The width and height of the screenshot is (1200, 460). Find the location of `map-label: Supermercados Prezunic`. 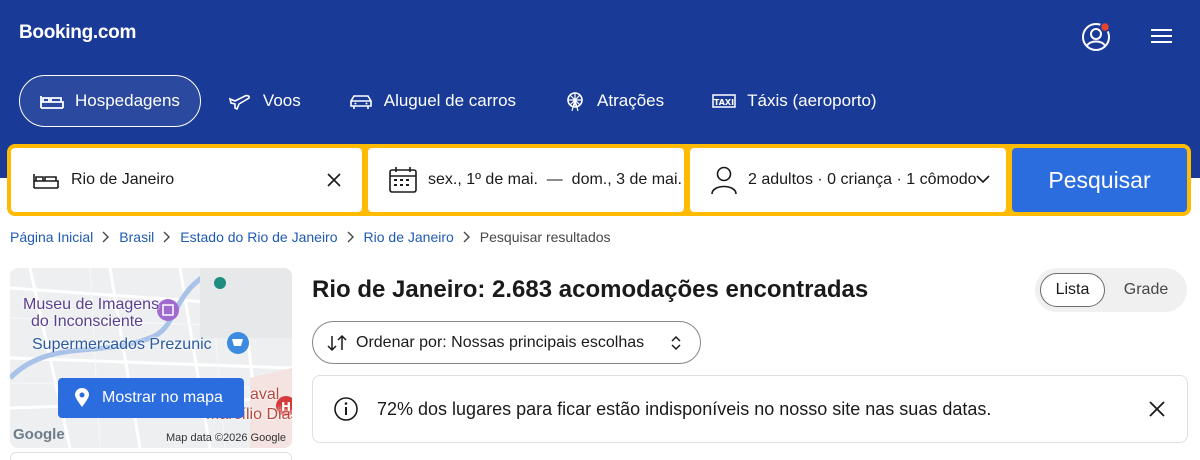

map-label: Supermercados Prezunic is located at coordinates (122, 344).